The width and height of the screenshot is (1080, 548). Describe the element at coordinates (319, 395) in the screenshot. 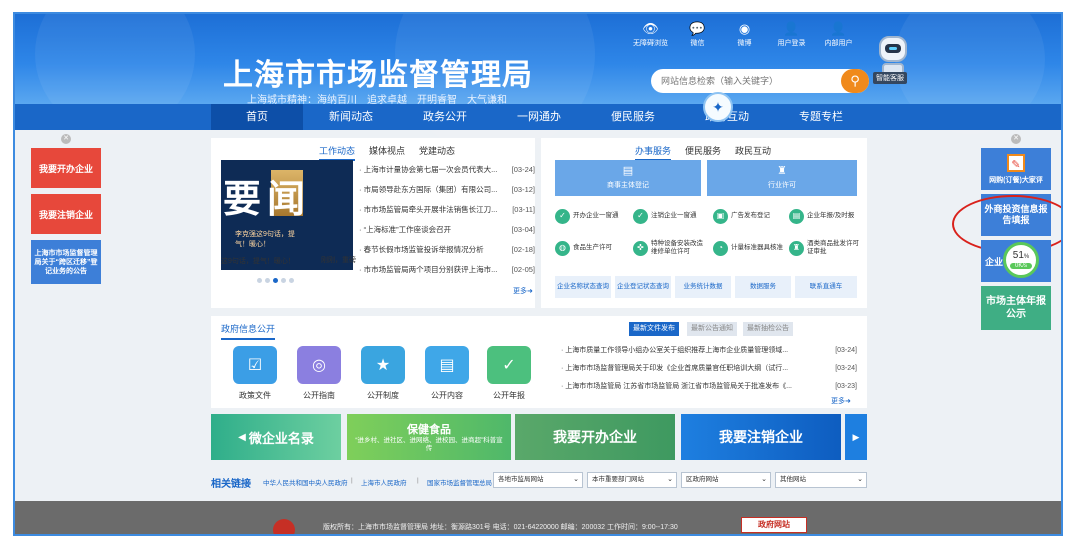

I see `open-guide-label: 公开指南` at that location.